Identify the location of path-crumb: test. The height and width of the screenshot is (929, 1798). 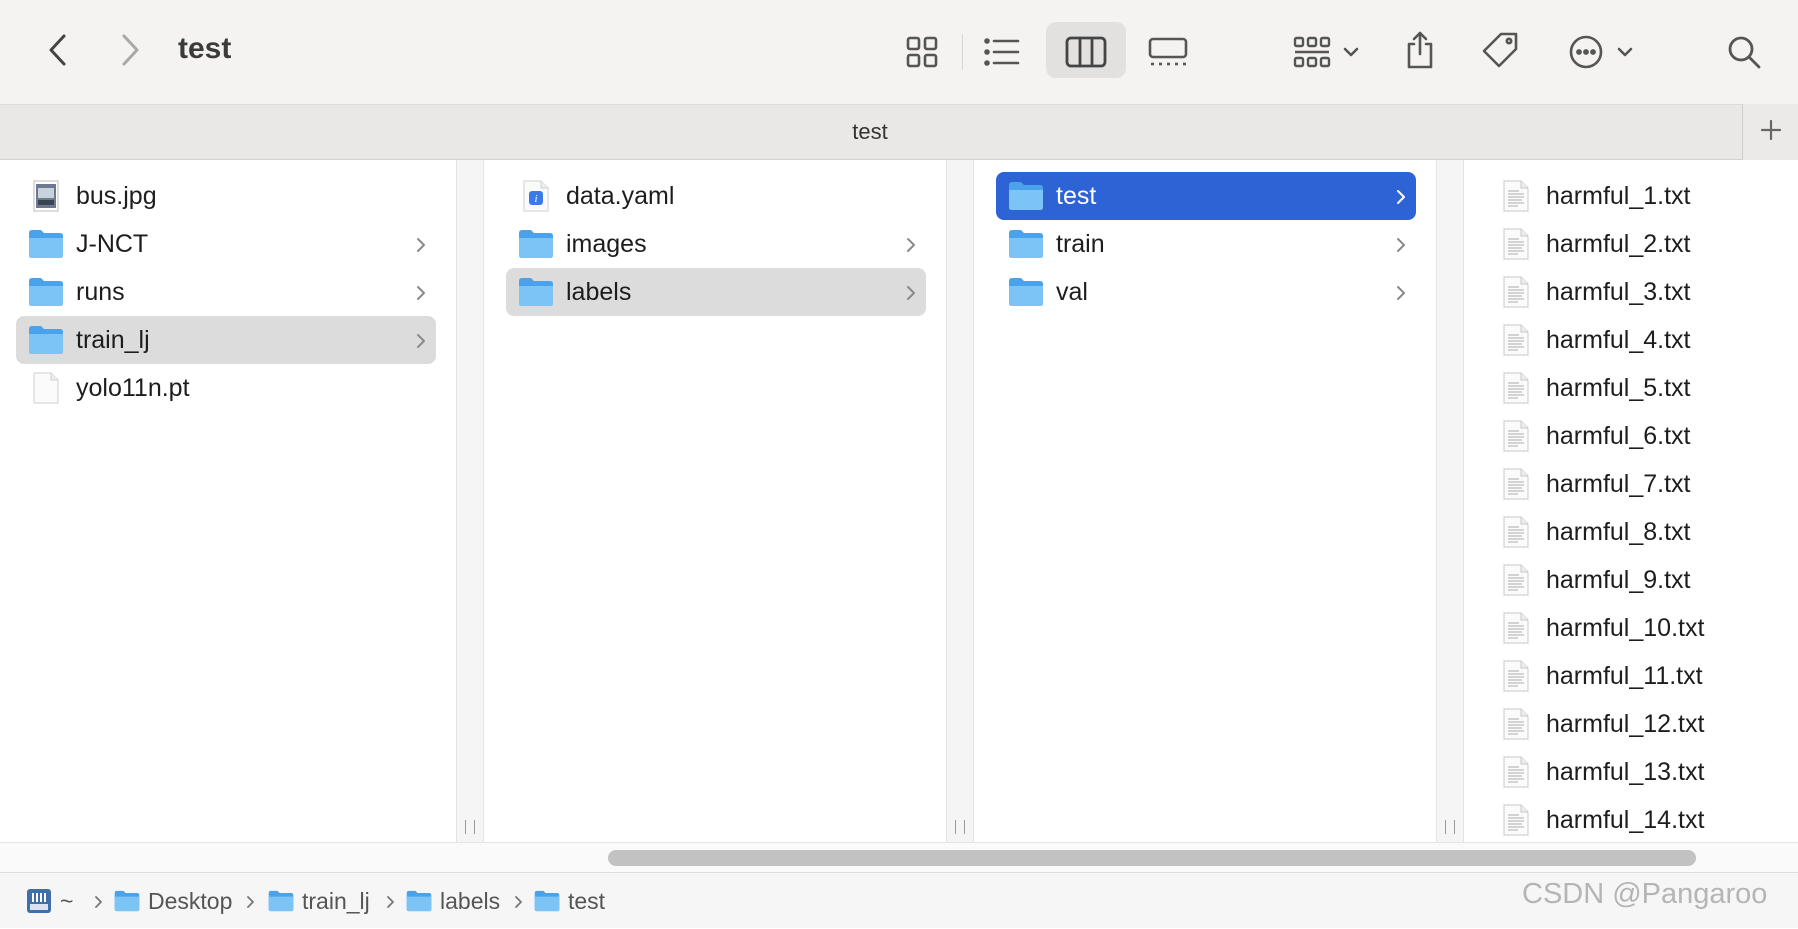
(569, 901).